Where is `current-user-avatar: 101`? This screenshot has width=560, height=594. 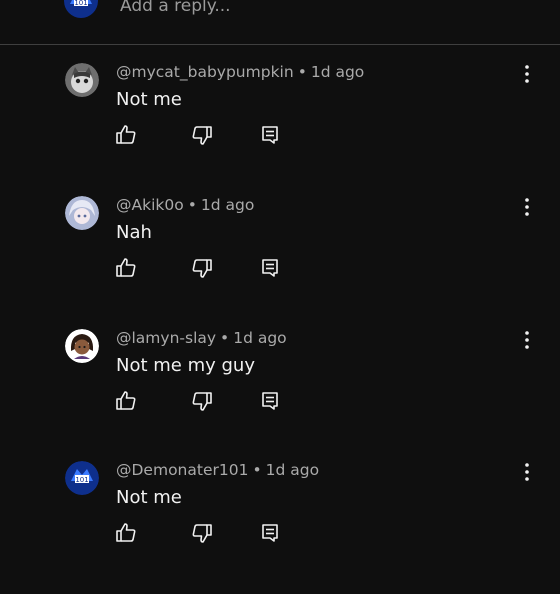
current-user-avatar: 101 is located at coordinates (81, 9).